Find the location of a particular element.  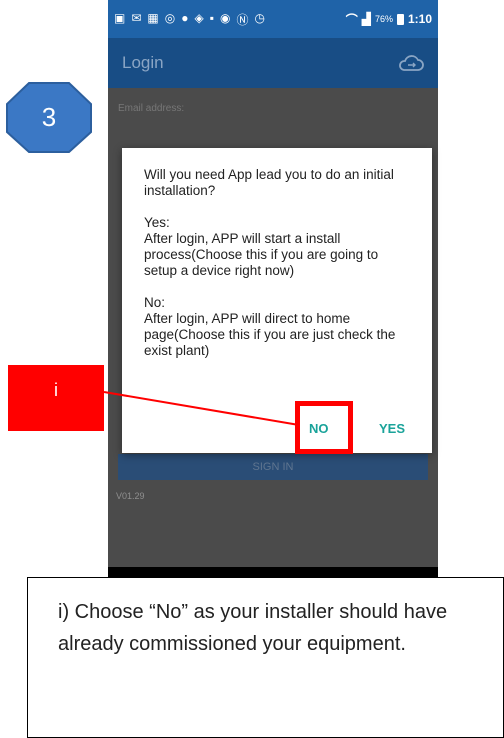

n-icon: Ⓝ is located at coordinates (242, 19).